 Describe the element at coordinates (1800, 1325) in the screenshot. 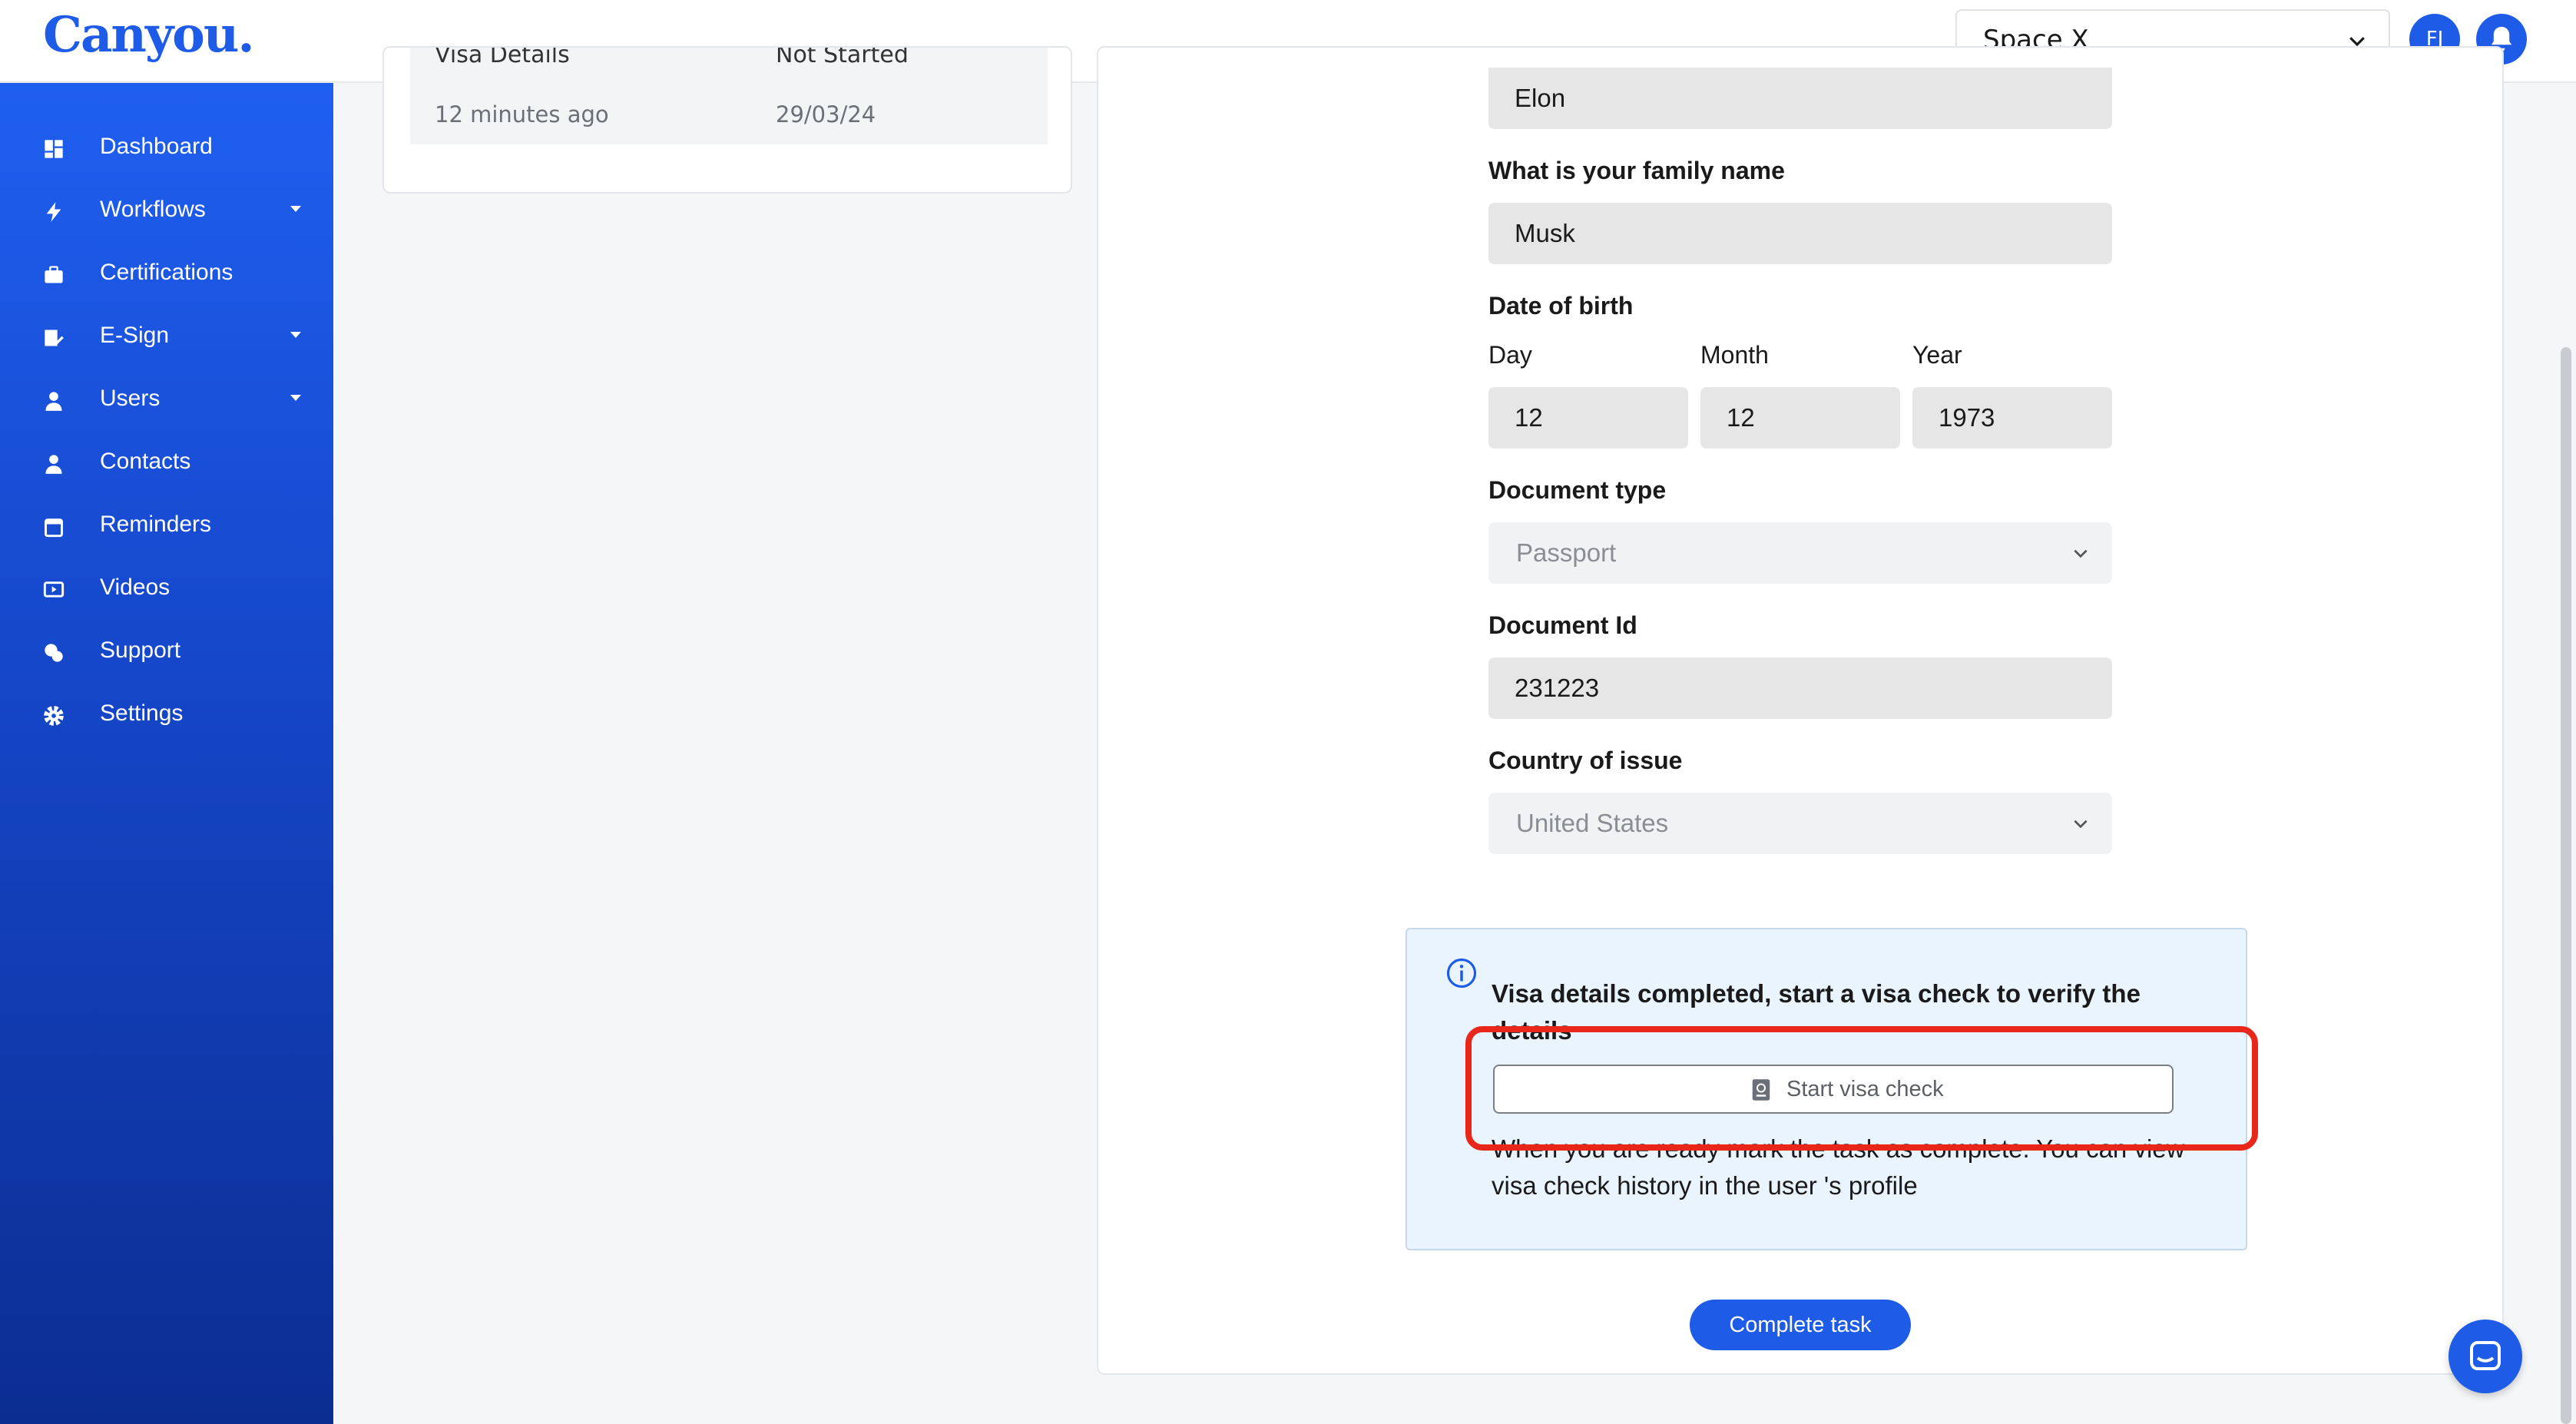

I see `complete-task-button: Complete task` at that location.